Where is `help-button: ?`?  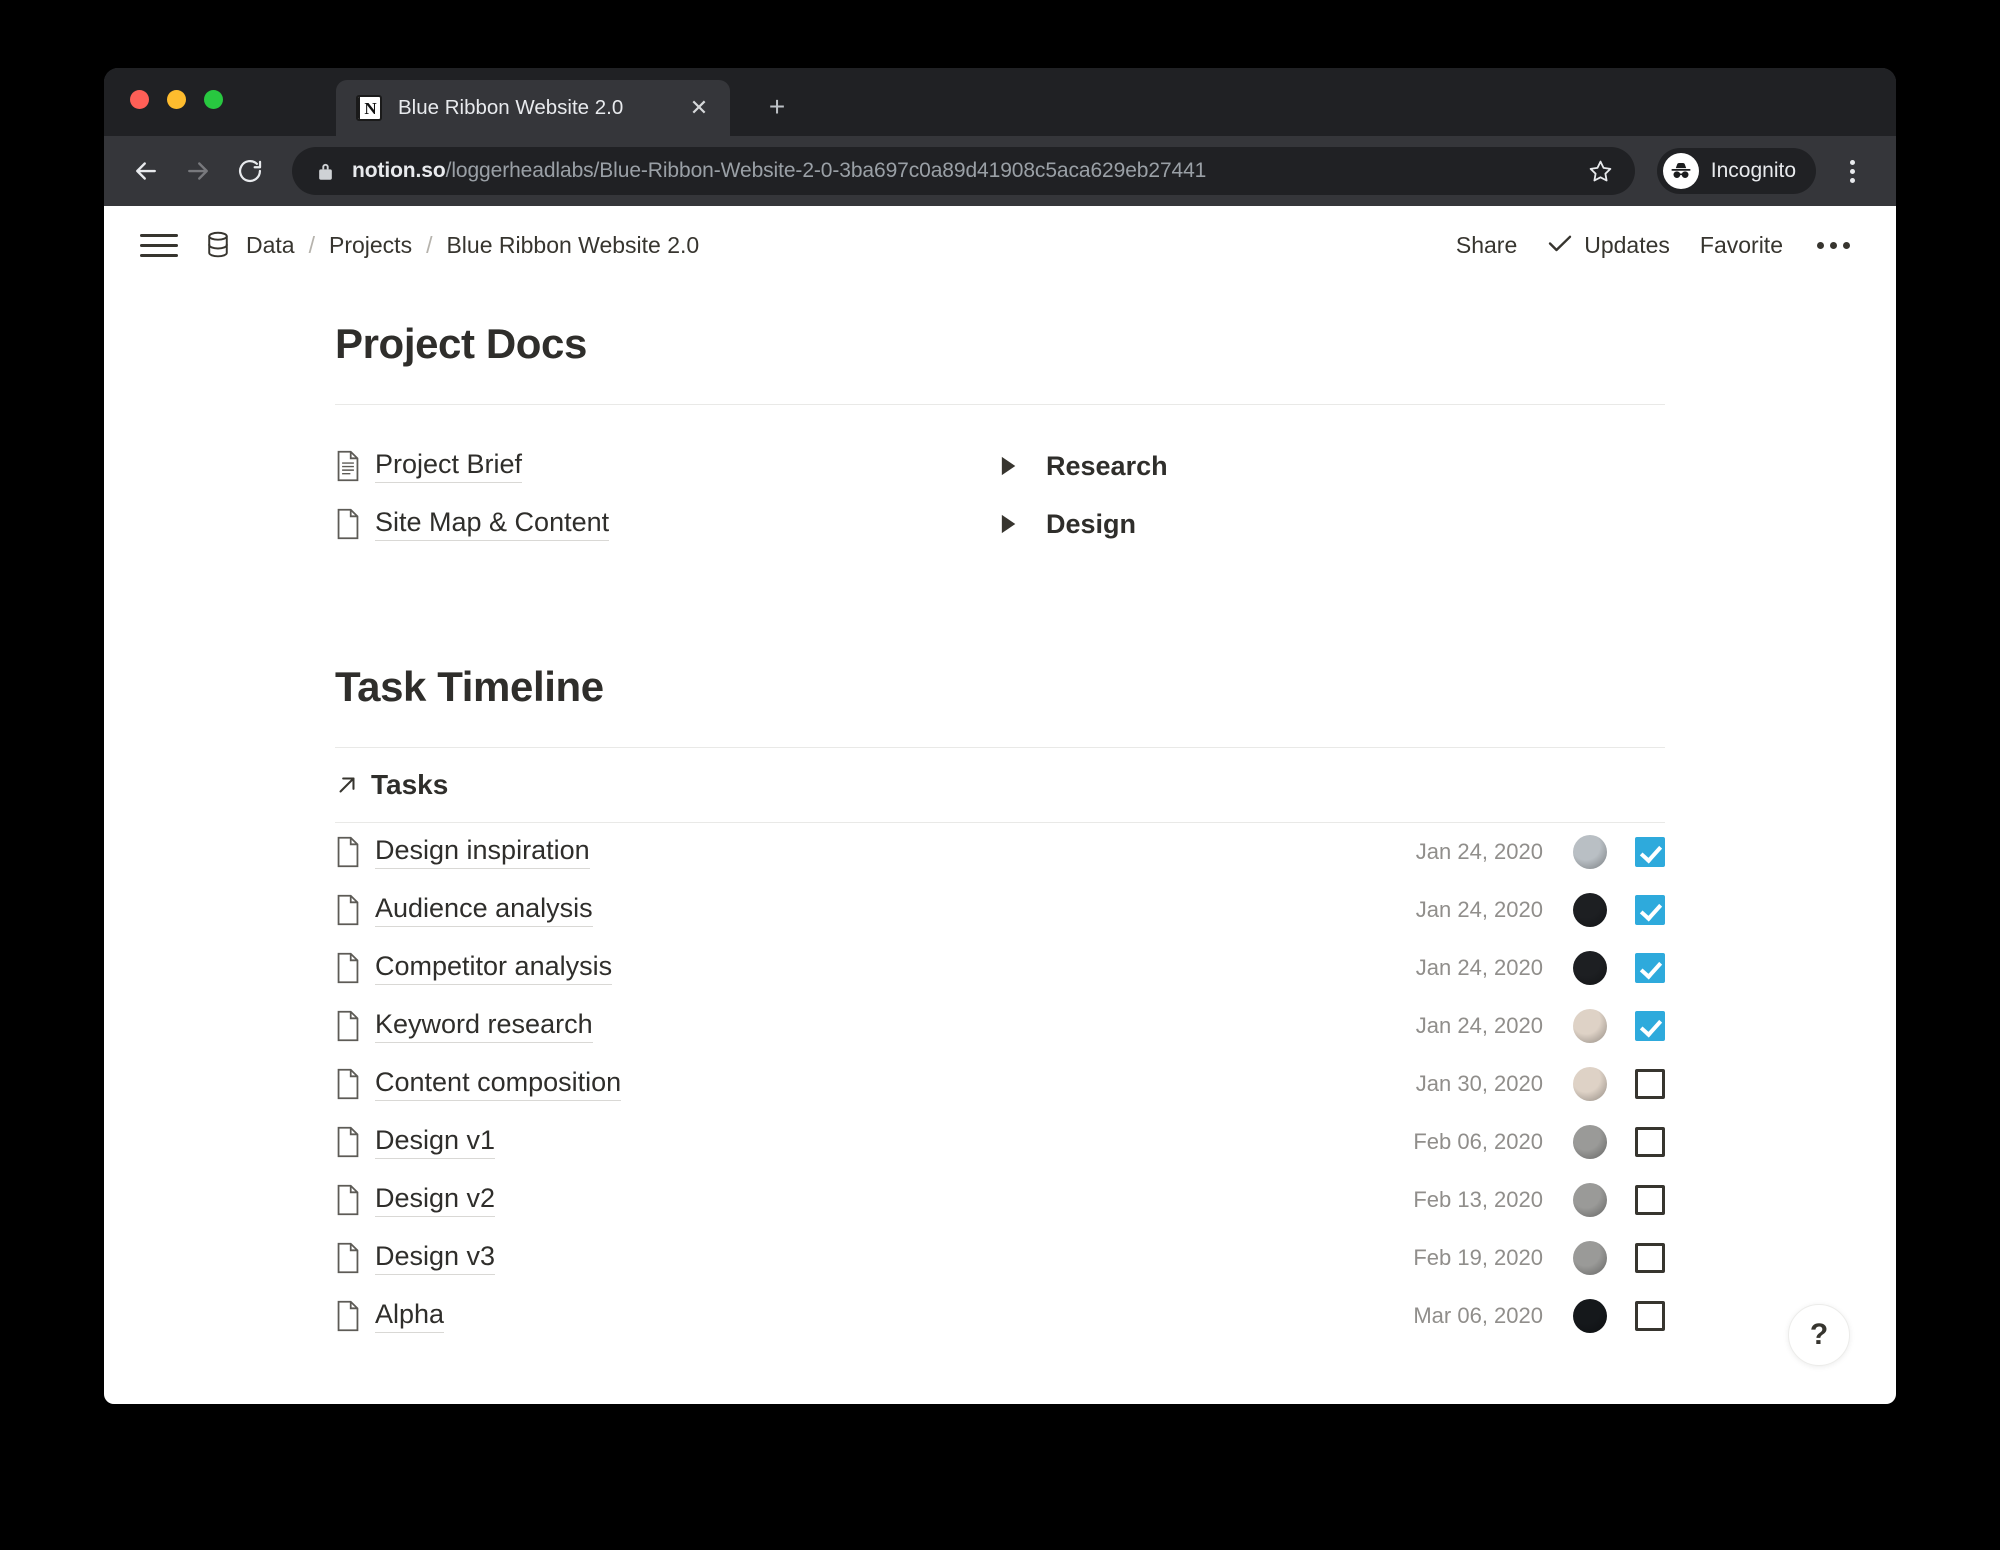 help-button: ? is located at coordinates (1819, 1335).